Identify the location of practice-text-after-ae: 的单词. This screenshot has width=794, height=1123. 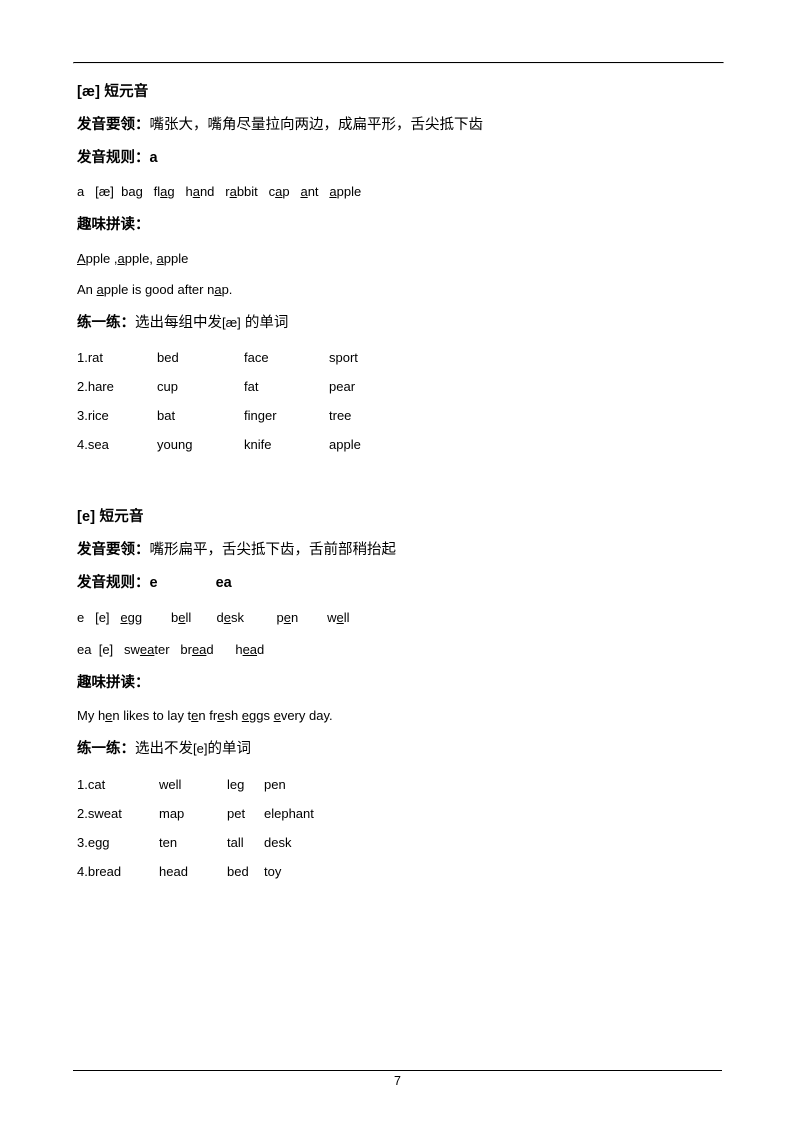
(264, 322).